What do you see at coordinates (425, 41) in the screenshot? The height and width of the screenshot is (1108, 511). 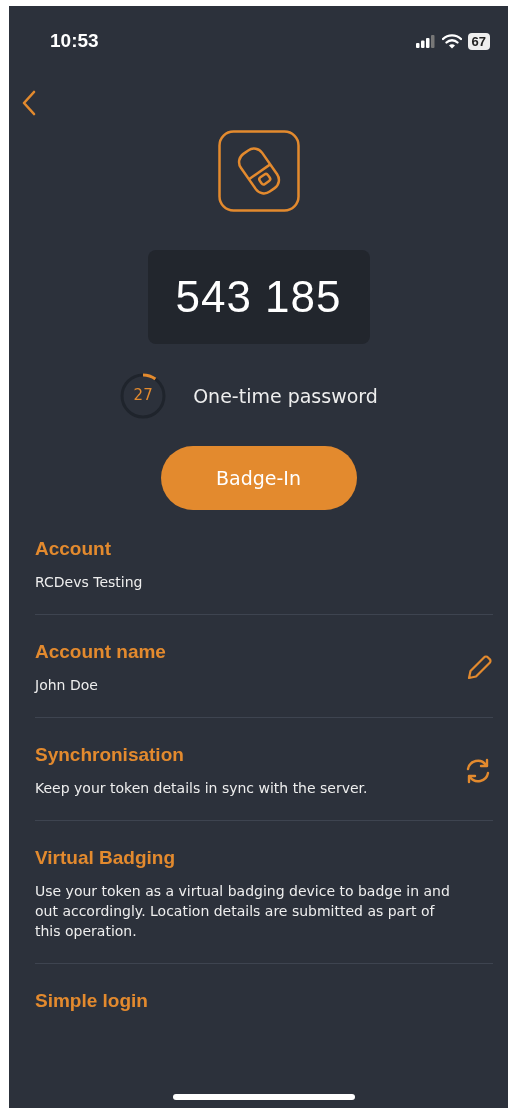 I see `signal-icon` at bounding box center [425, 41].